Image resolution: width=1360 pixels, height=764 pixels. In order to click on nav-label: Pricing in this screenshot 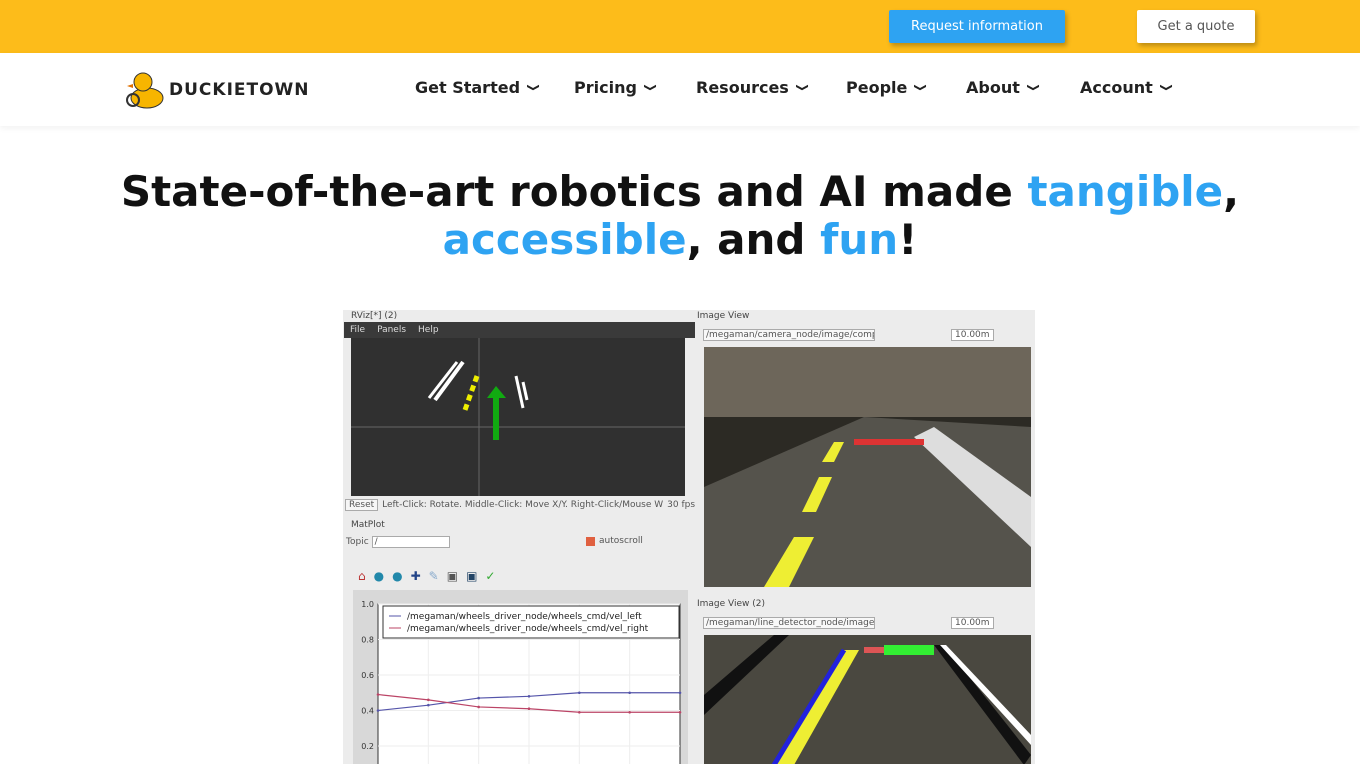, I will do `click(605, 87)`.